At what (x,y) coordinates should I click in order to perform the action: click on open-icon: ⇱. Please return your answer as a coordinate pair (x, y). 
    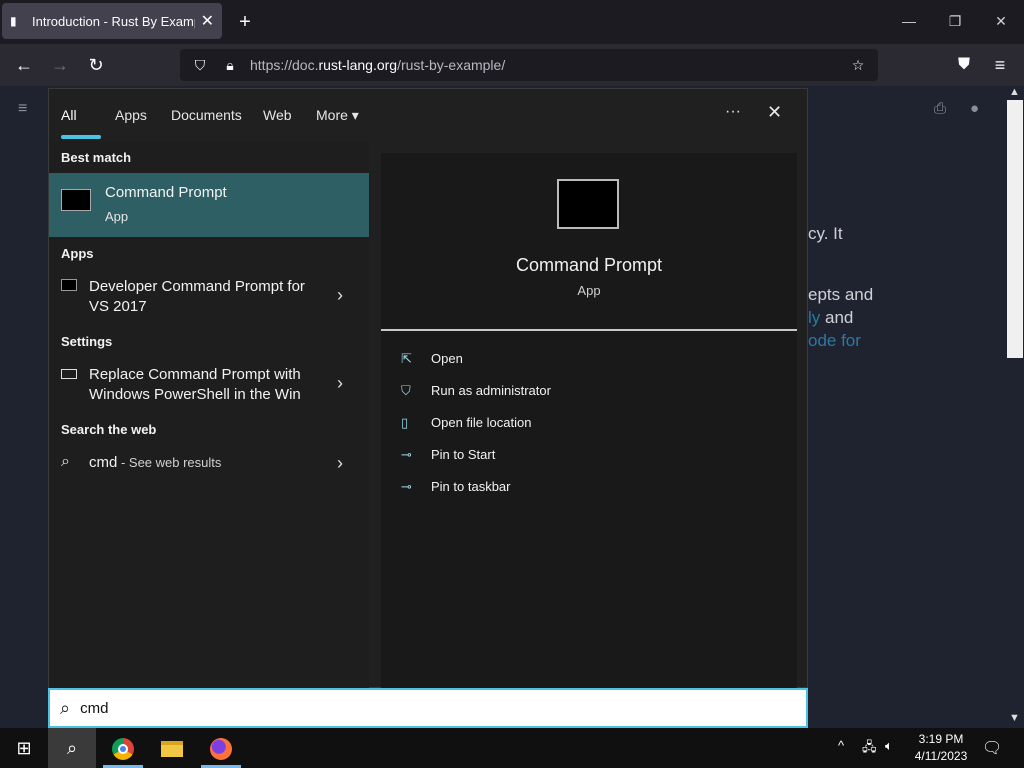
    Looking at the image, I should click on (406, 358).